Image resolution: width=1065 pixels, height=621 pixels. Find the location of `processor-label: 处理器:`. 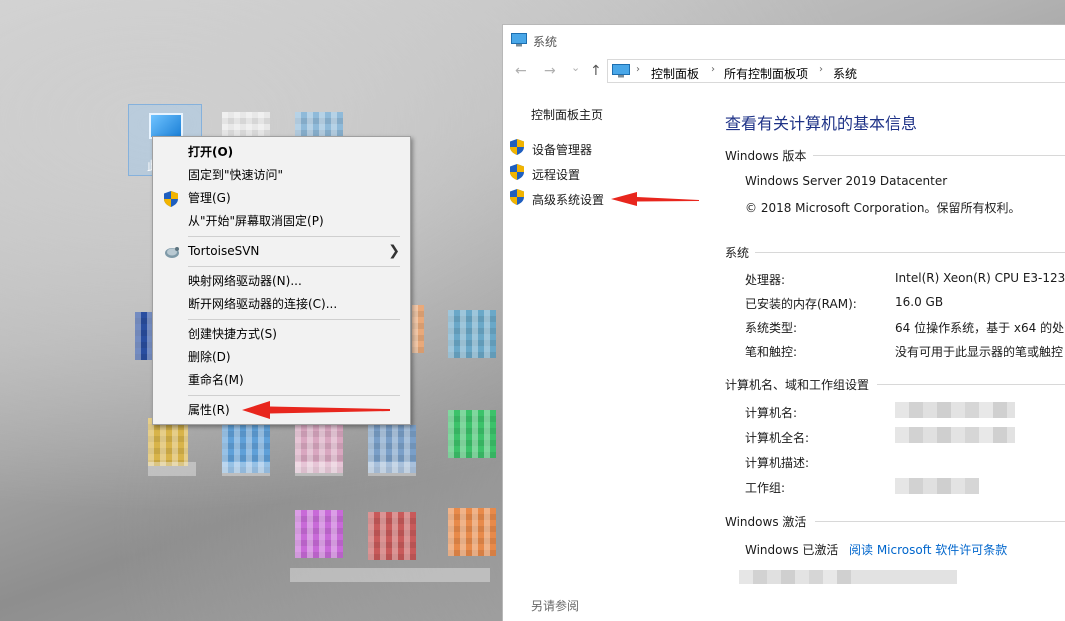

processor-label: 处理器: is located at coordinates (765, 280).